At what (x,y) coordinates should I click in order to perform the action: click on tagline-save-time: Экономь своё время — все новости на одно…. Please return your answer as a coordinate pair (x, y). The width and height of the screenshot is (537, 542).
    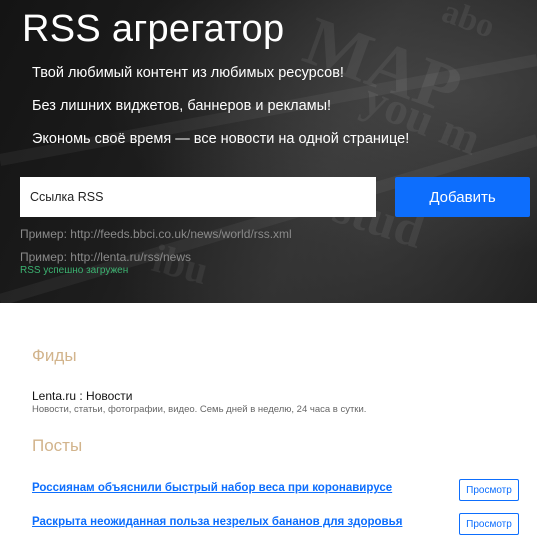
    Looking at the image, I should click on (221, 139).